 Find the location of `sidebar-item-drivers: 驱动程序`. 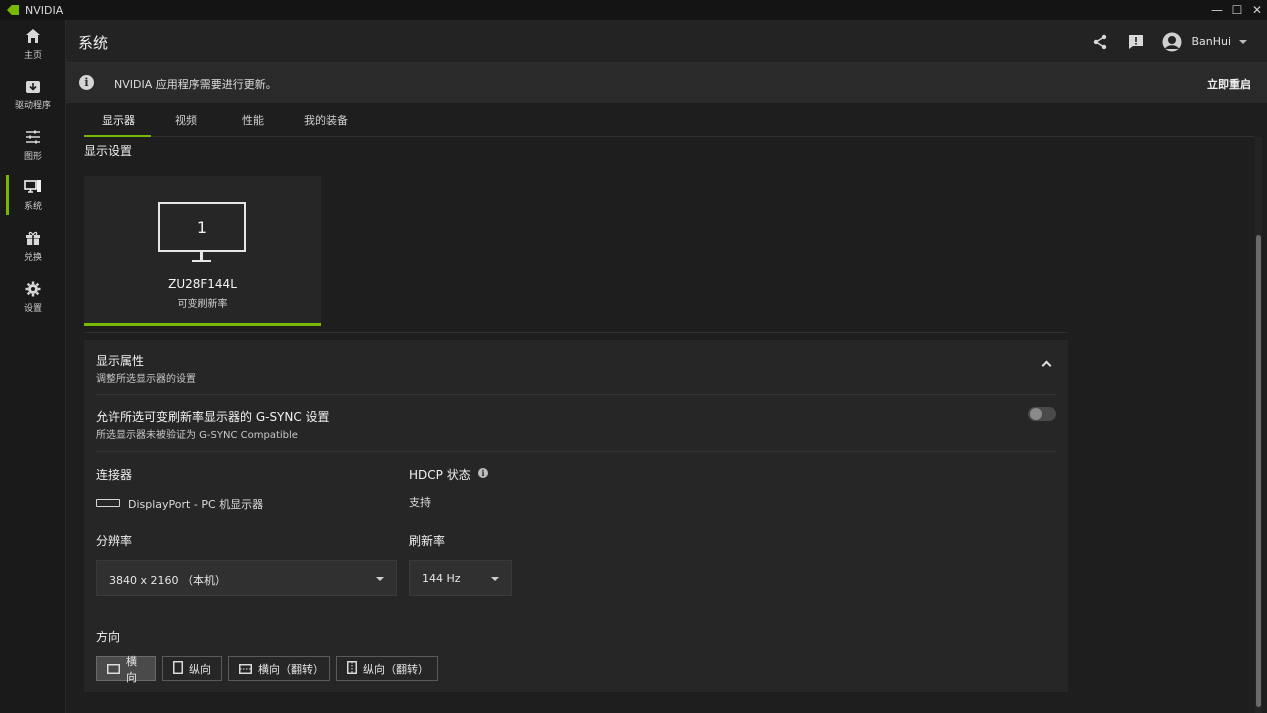

sidebar-item-drivers: 驱动程序 is located at coordinates (33, 94).